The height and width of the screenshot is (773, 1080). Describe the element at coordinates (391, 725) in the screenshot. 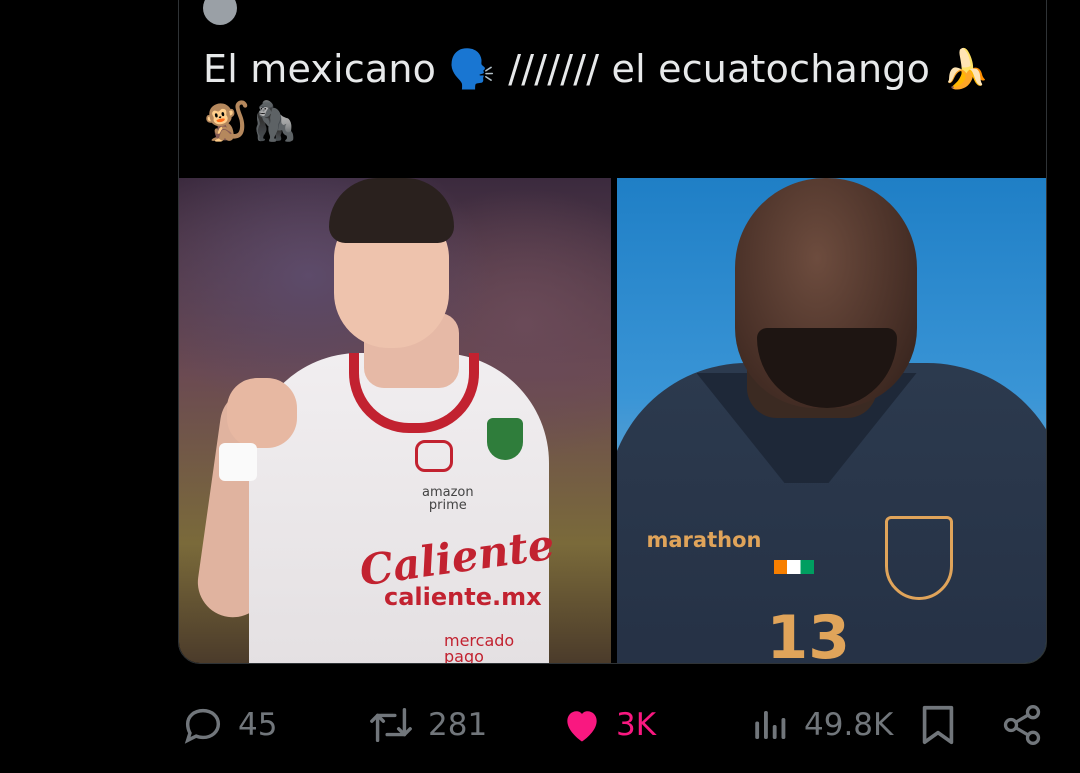

I see `repost-icon` at that location.